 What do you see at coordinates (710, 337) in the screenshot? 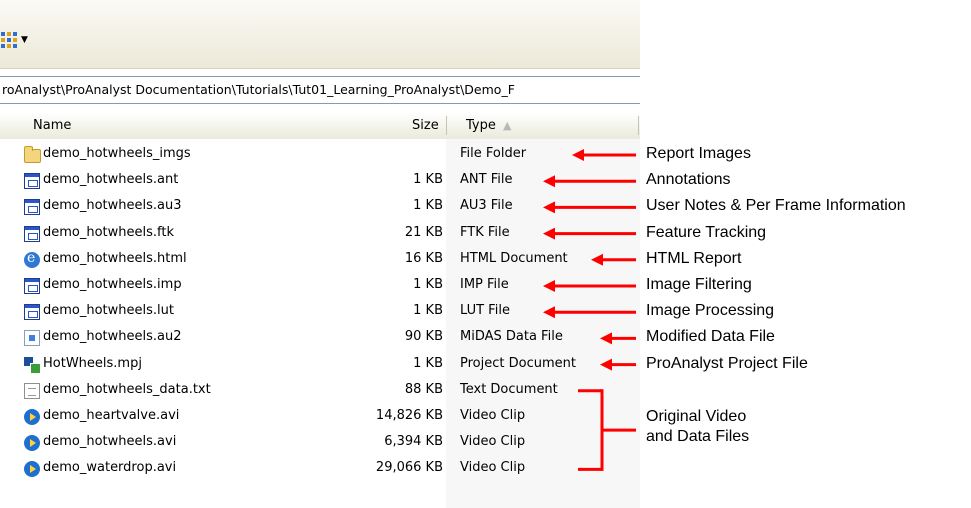
I see `annotation-label: Modified Data File` at bounding box center [710, 337].